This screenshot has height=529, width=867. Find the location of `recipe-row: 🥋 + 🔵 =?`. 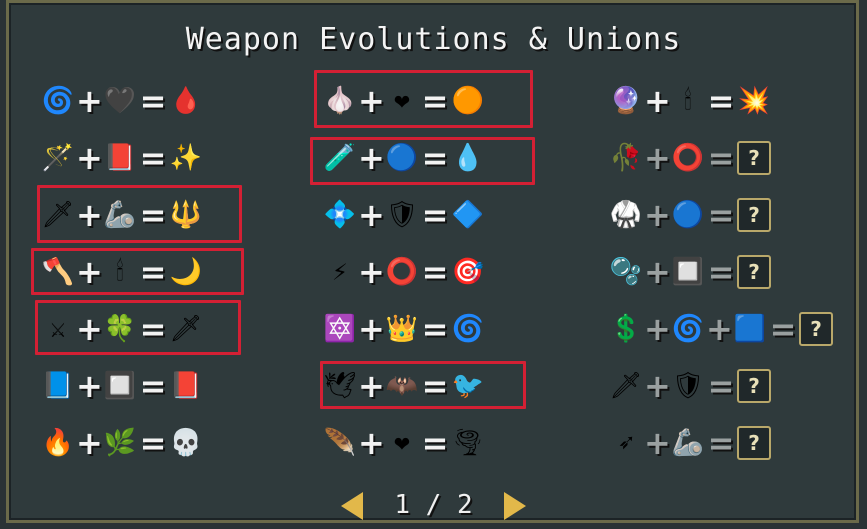

recipe-row: 🥋 + 🔵 =? is located at coordinates (721, 214).